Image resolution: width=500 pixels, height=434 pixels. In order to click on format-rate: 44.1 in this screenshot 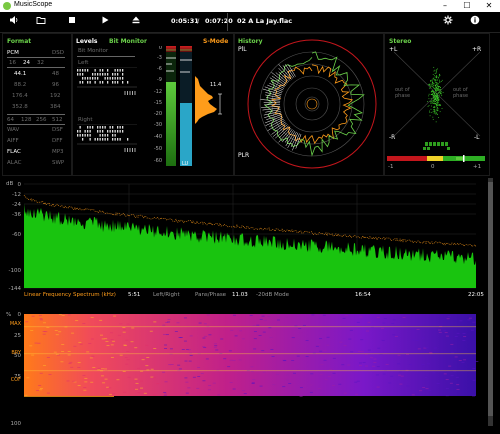, I will do `click(20, 74)`.